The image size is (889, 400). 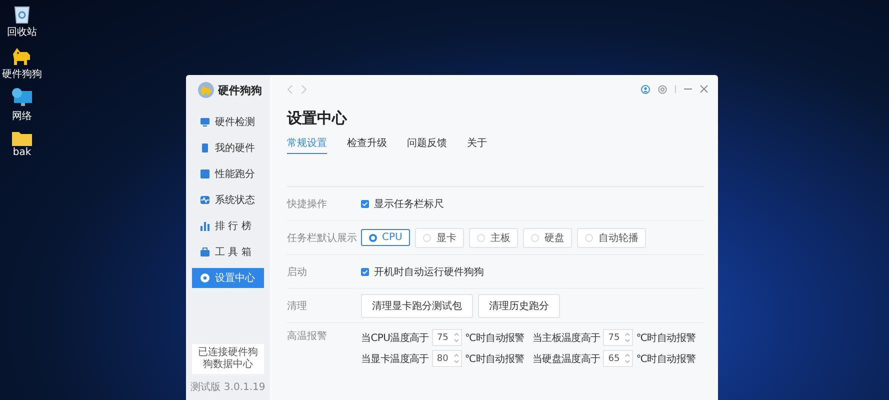 What do you see at coordinates (566, 359) in the screenshot?
I see `alarm-label: 当硬盘温度高于` at bounding box center [566, 359].